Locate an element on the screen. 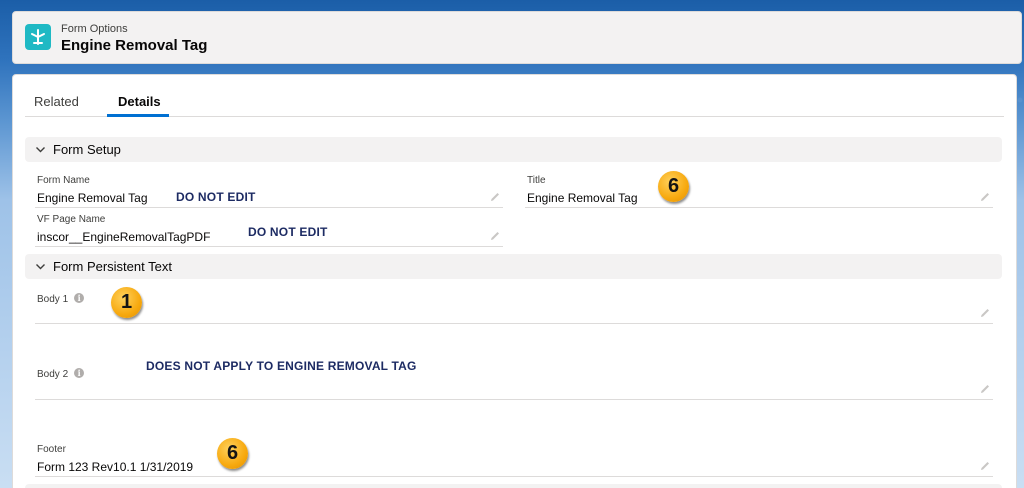 Image resolution: width=1024 pixels, height=488 pixels. field-label: VF Page Name is located at coordinates (71, 219).